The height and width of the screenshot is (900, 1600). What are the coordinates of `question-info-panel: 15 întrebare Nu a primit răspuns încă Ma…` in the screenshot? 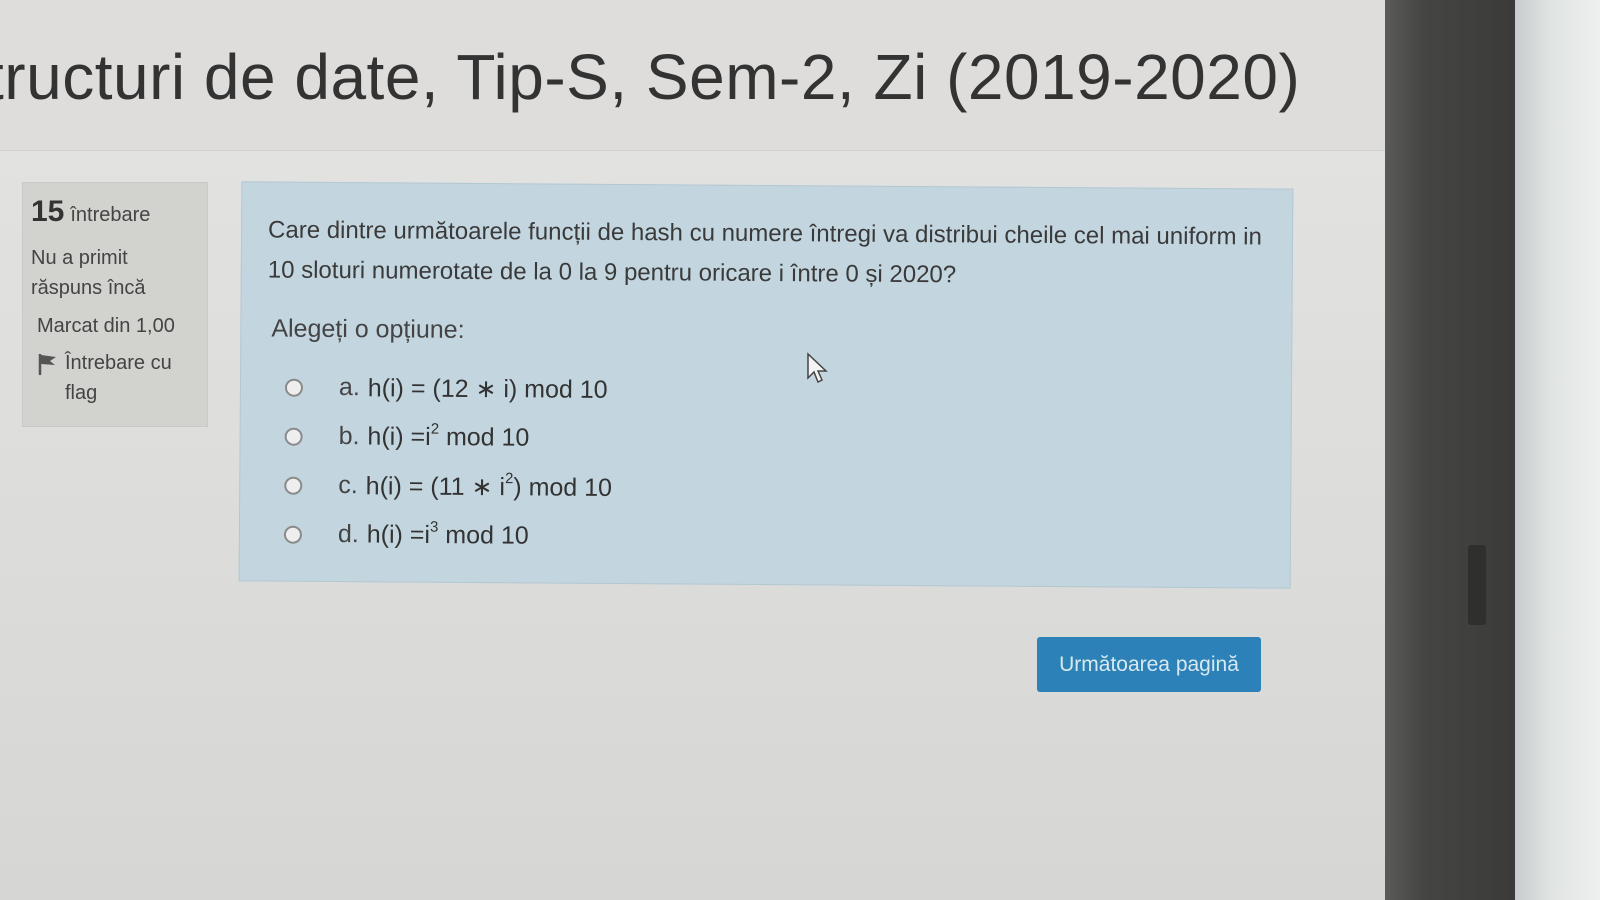 It's located at (115, 304).